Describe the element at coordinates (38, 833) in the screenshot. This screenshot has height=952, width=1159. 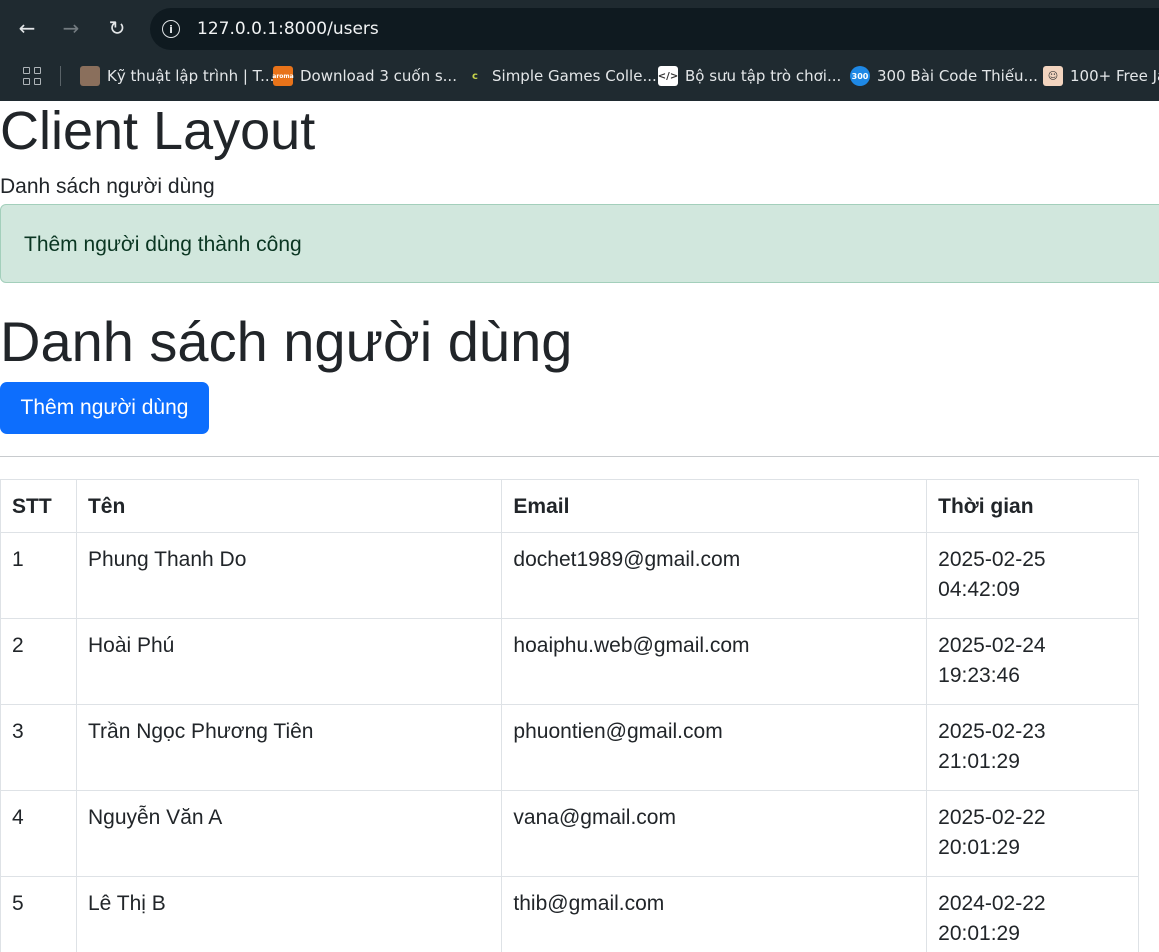
I see `cell-stt: 4` at that location.